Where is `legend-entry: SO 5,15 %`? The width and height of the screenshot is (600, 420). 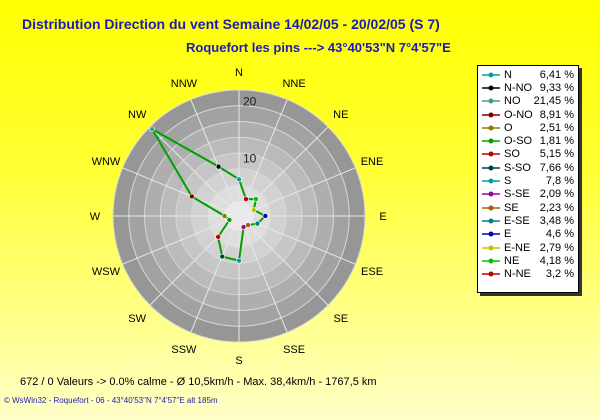
legend-entry: SO 5,15 % is located at coordinates (528, 154).